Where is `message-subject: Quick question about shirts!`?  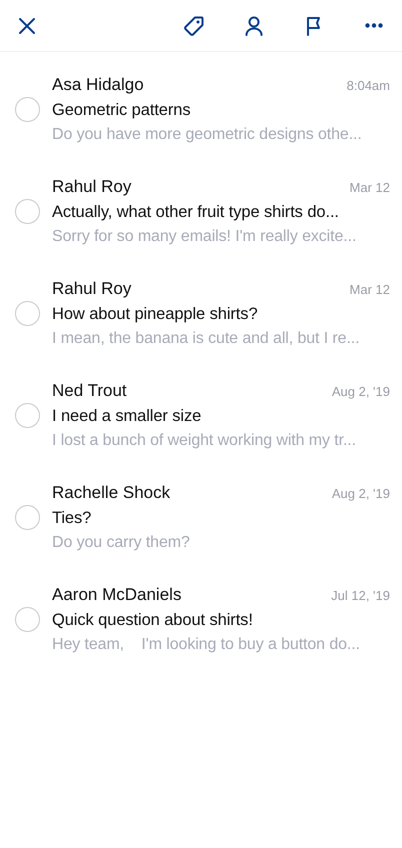 message-subject: Quick question about shirts! is located at coordinates (153, 620).